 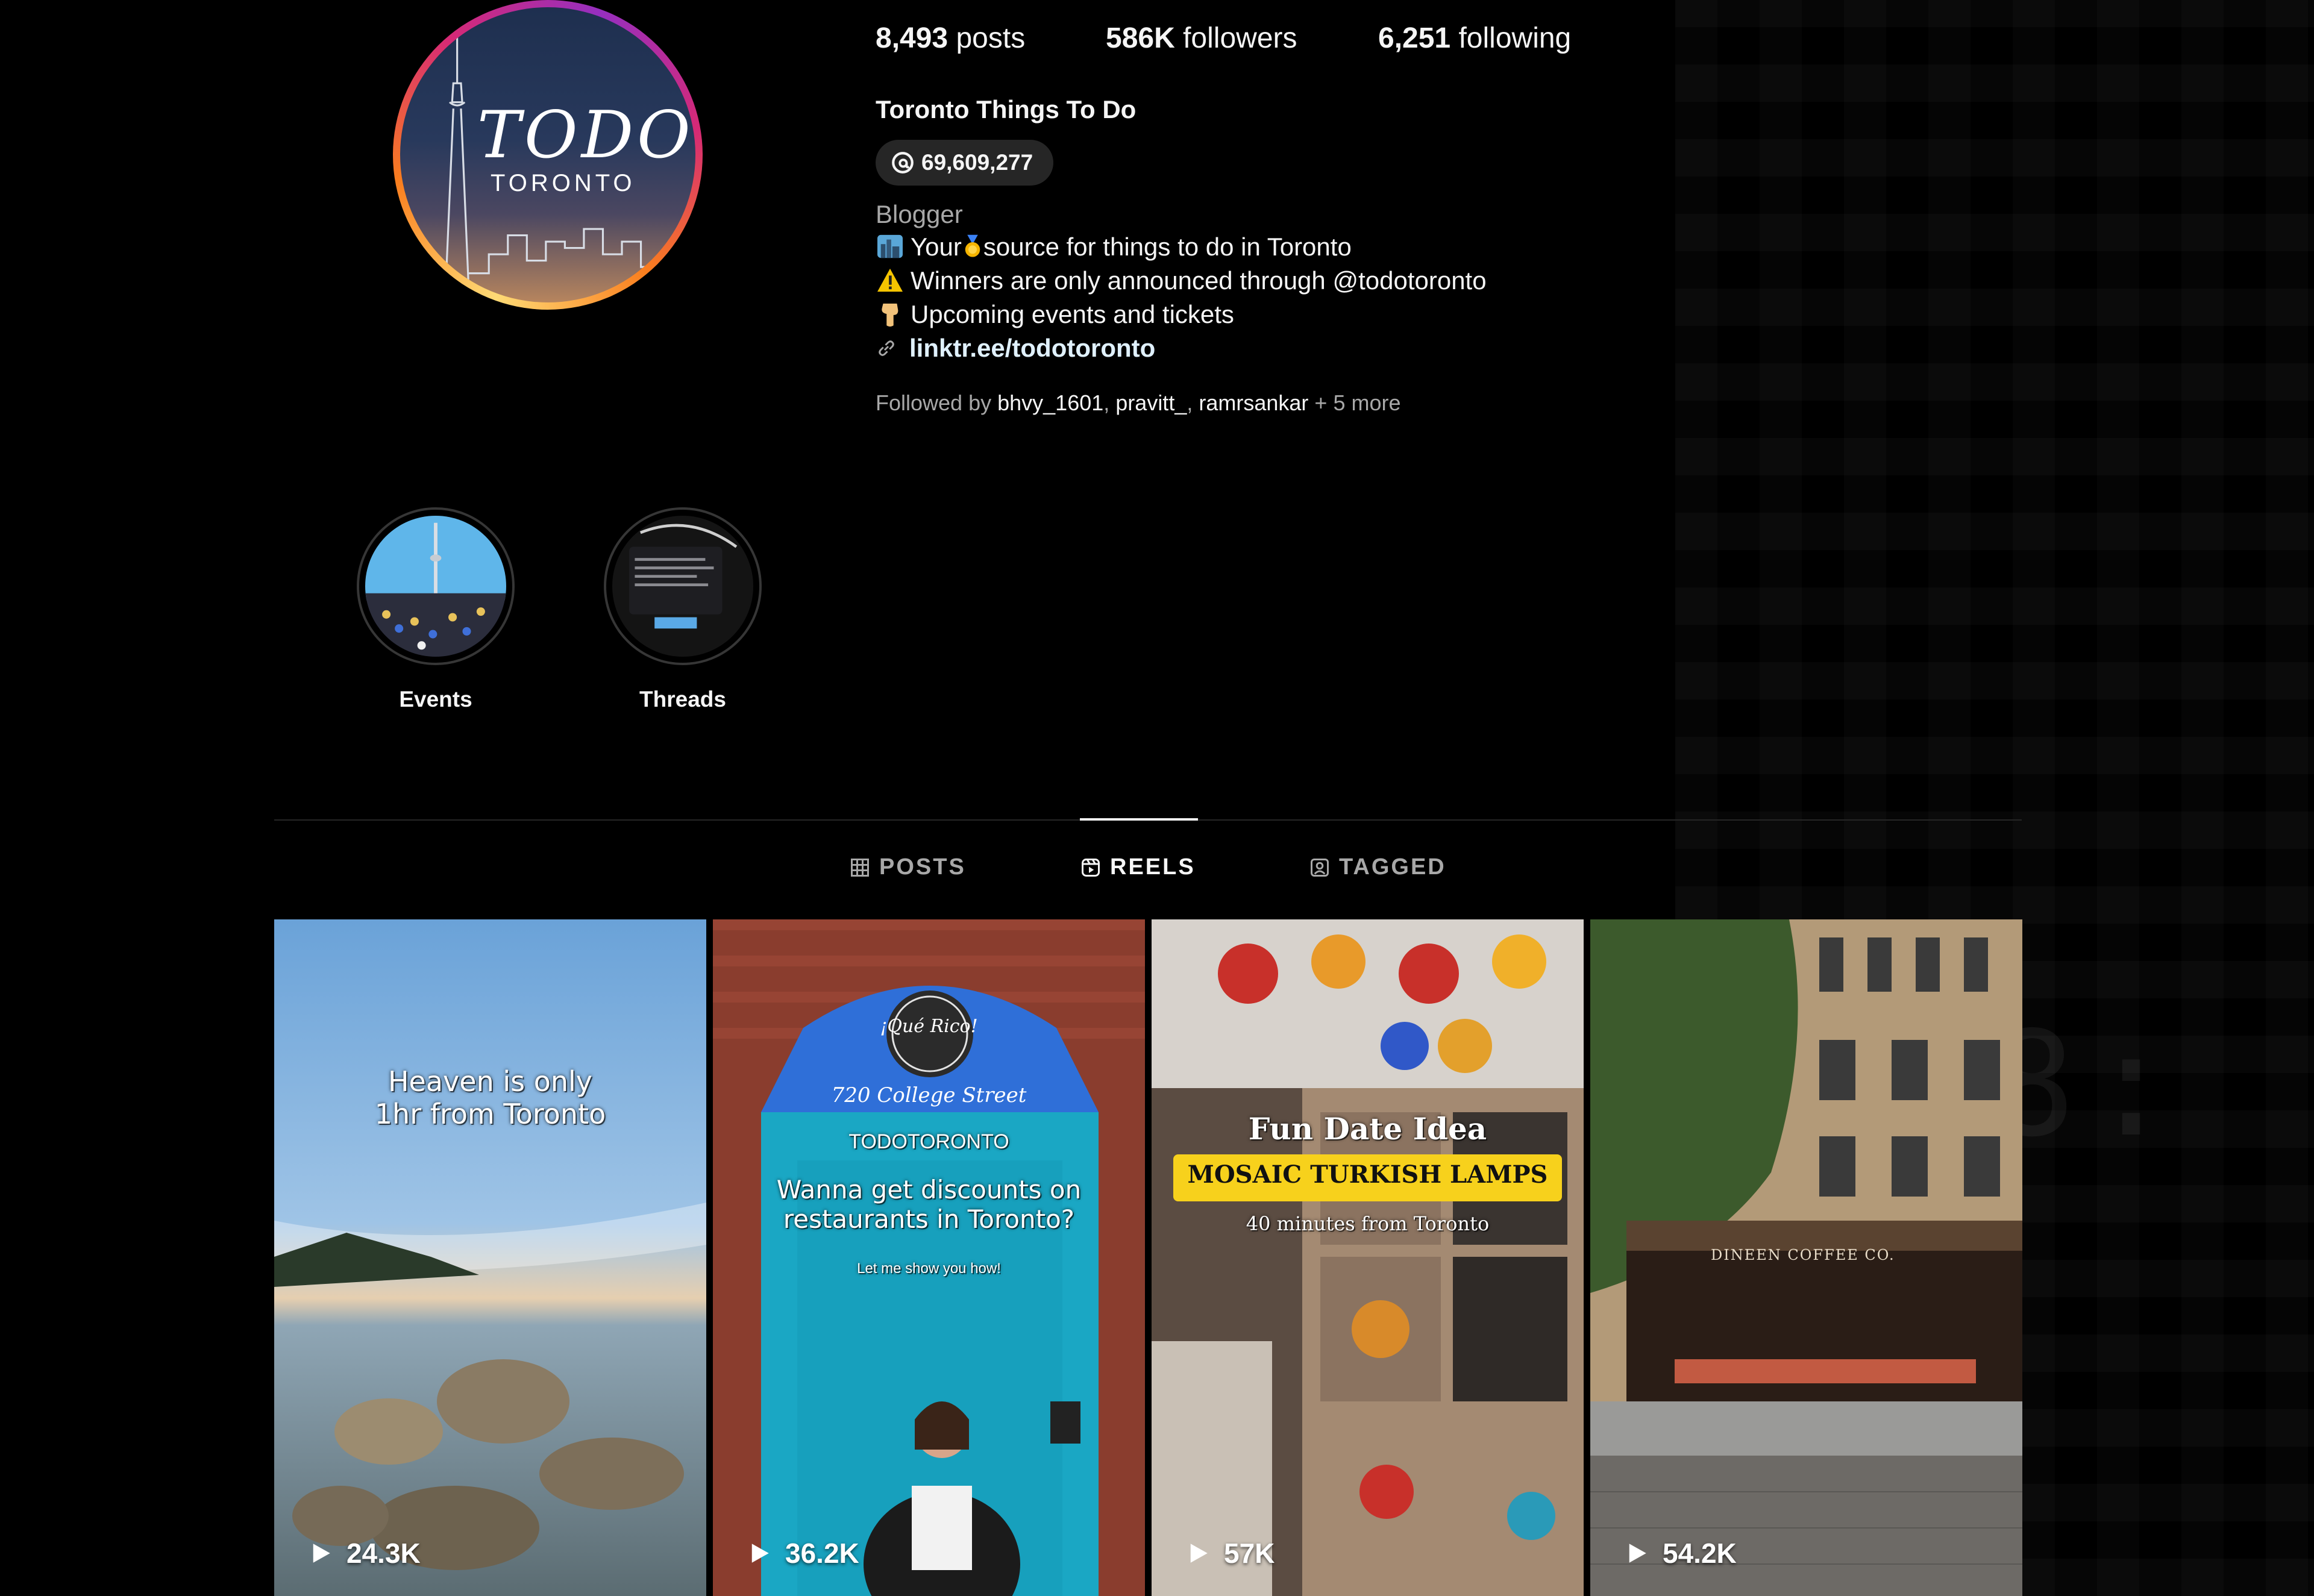 I want to click on stat-followers-value: 586K, so click(x=1140, y=38).